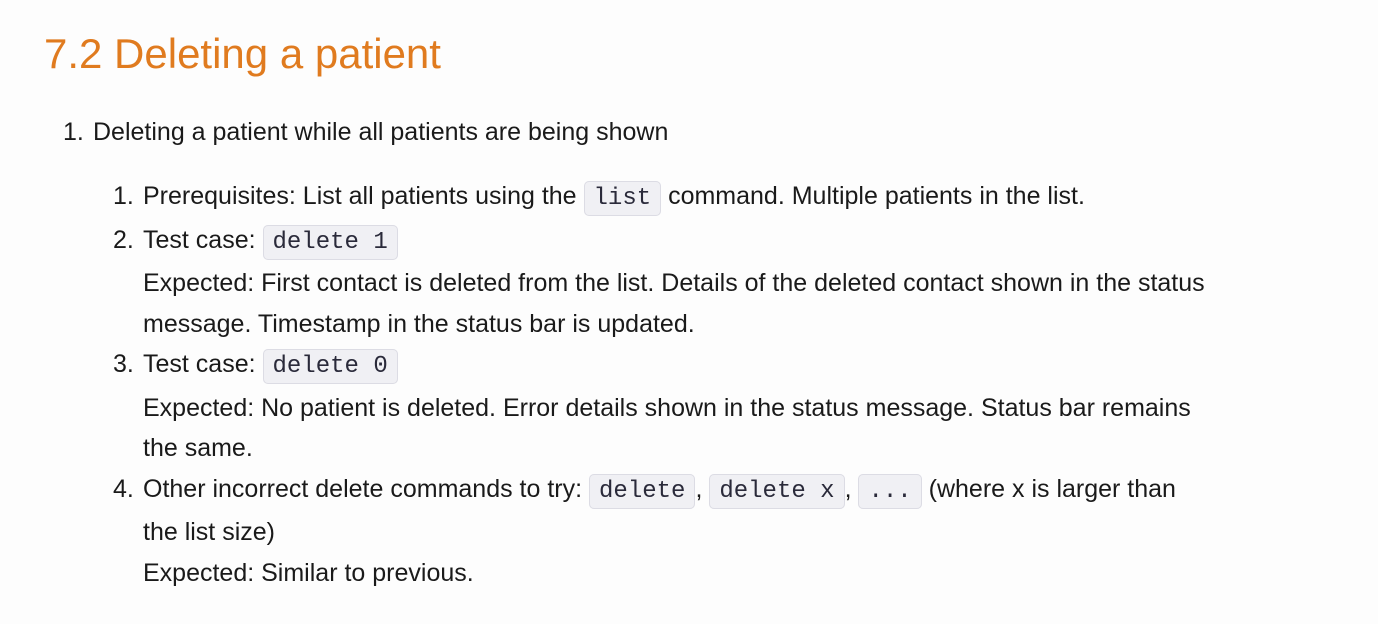  What do you see at coordinates (642, 491) in the screenshot?
I see `code-snippet: delete` at bounding box center [642, 491].